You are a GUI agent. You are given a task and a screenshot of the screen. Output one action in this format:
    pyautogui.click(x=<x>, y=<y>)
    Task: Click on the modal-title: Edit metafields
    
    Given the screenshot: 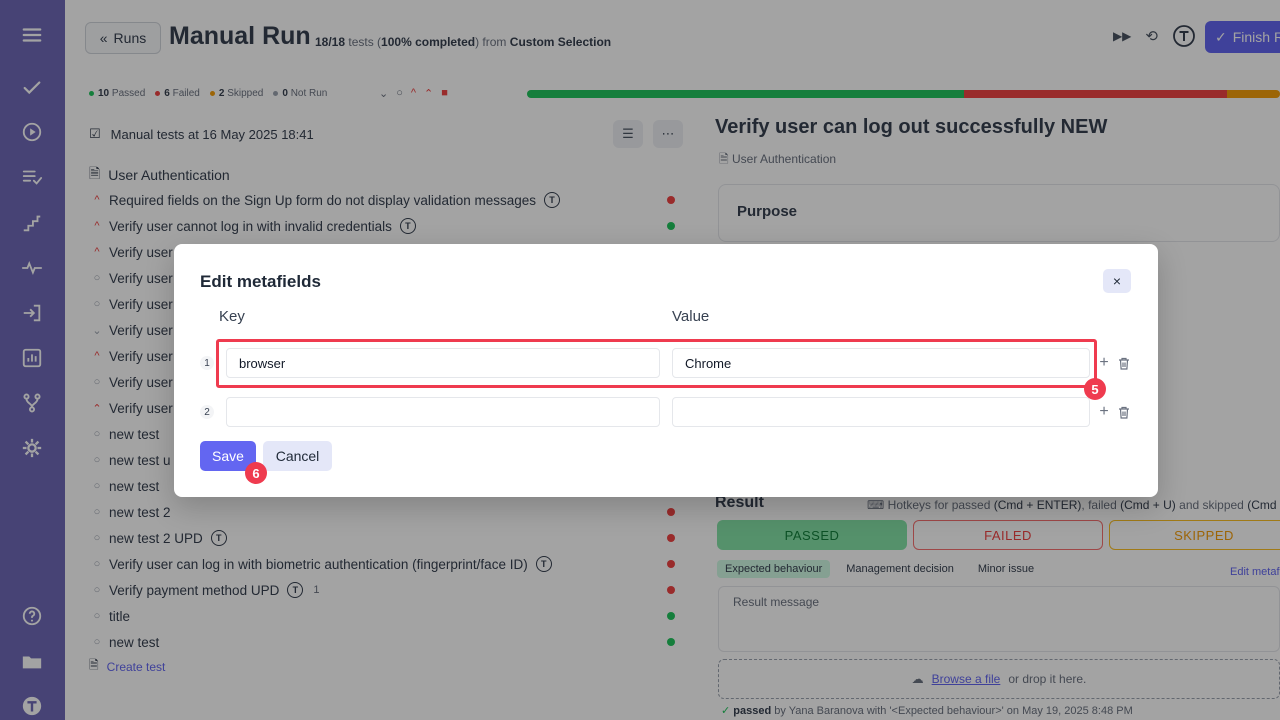 What is the action you would take?
    pyautogui.click(x=260, y=281)
    